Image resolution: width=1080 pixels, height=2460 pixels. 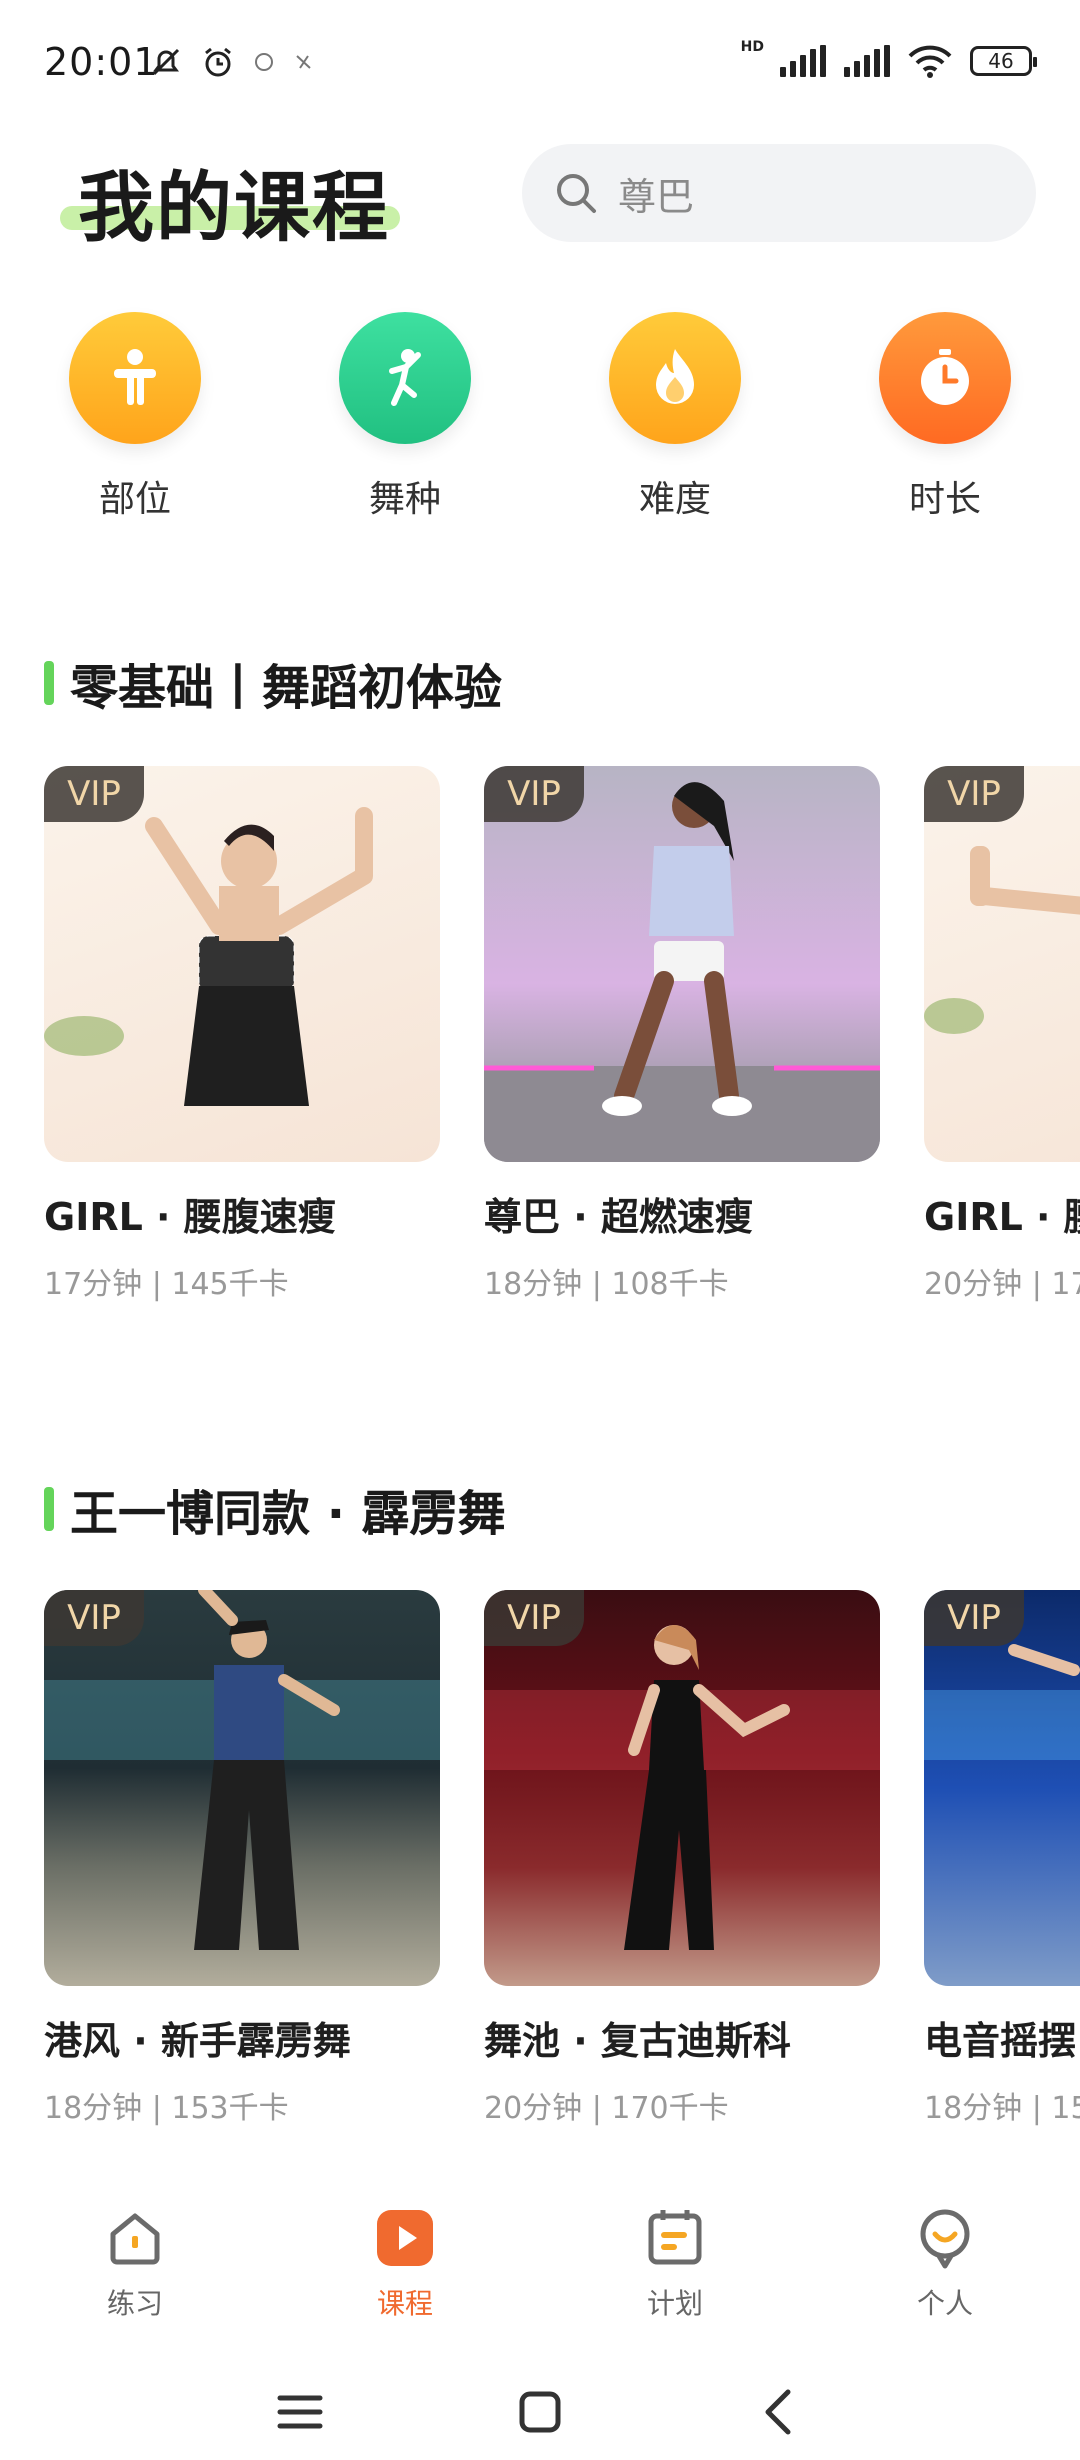 I want to click on home-icon, so click(x=135, y=2239).